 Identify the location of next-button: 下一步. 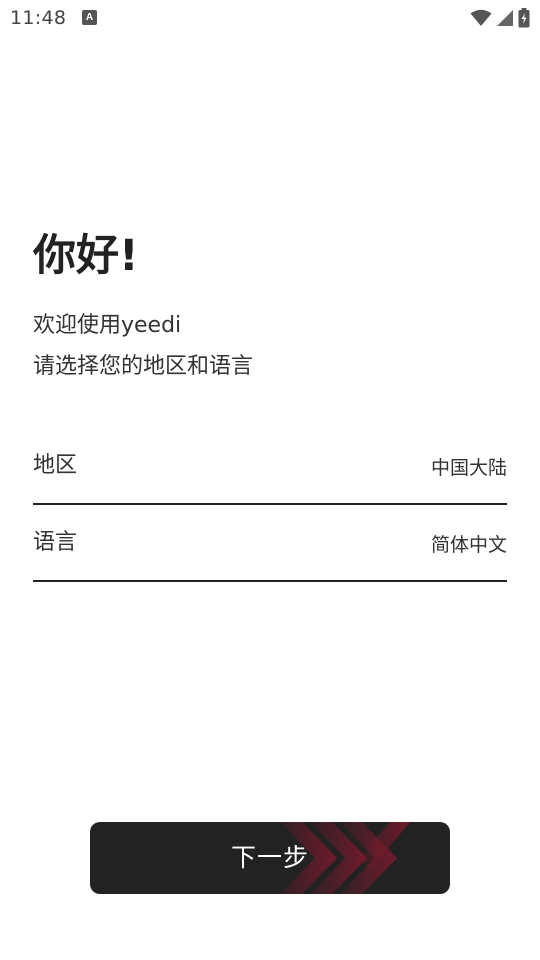
(270, 858).